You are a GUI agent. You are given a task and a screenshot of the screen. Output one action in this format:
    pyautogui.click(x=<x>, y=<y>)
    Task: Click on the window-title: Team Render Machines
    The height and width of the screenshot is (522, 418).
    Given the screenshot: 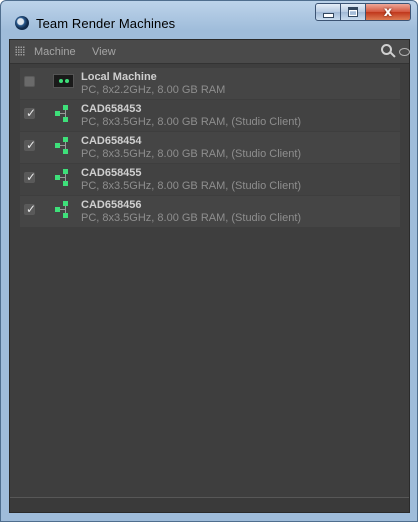 What is the action you would take?
    pyautogui.click(x=106, y=23)
    